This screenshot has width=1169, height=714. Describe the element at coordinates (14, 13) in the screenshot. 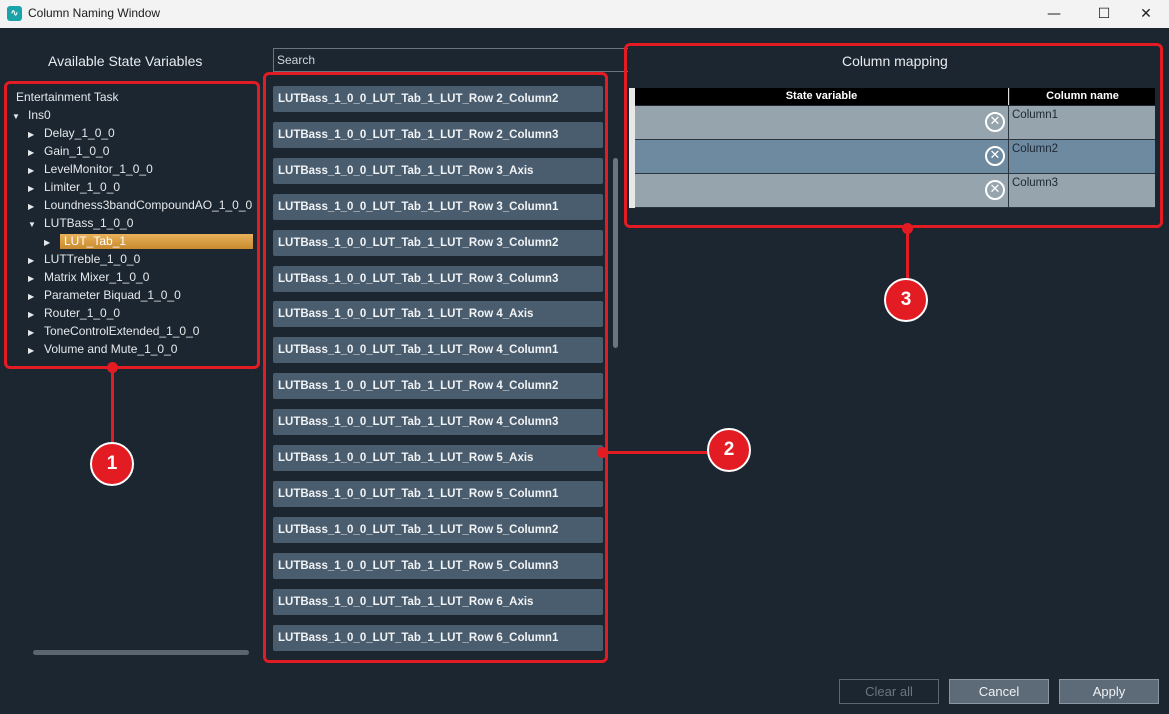

I see `app-waveform-icon: ∿` at that location.